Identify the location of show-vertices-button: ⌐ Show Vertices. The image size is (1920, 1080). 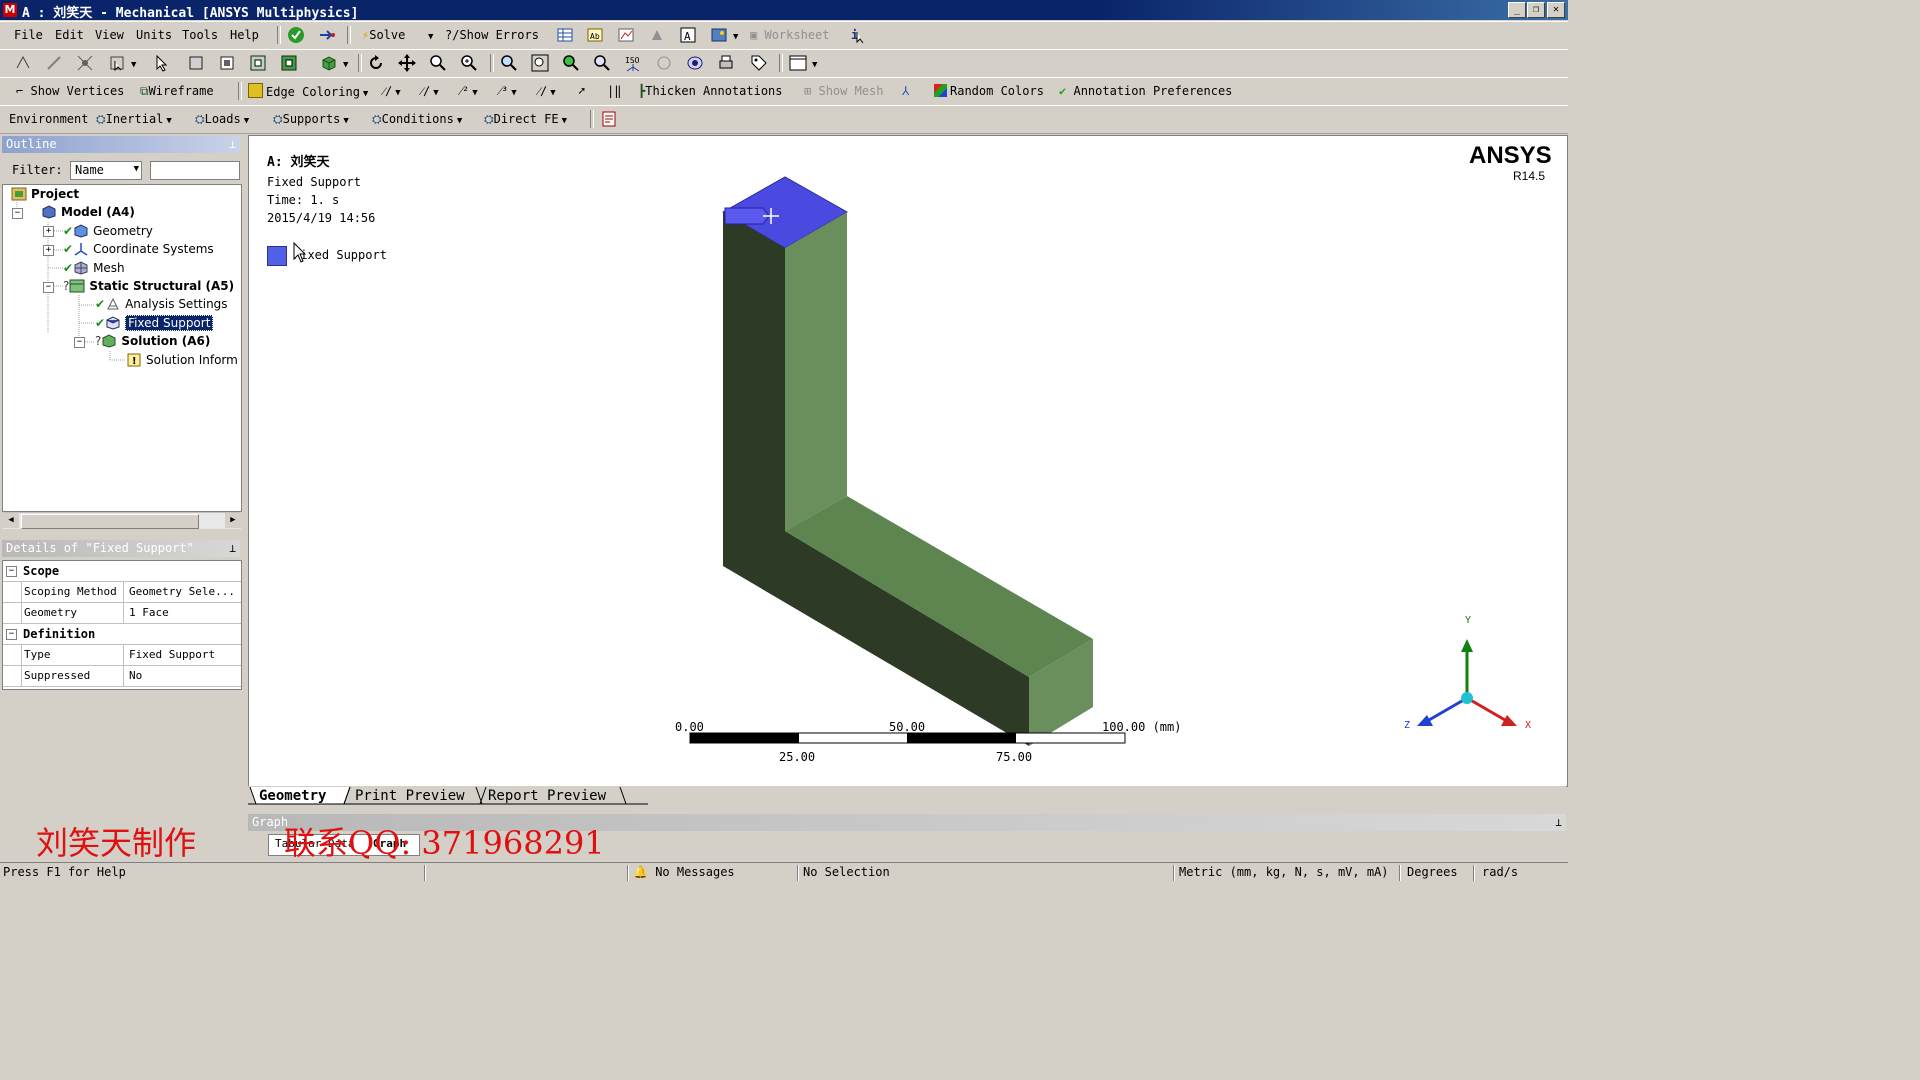
(70, 91).